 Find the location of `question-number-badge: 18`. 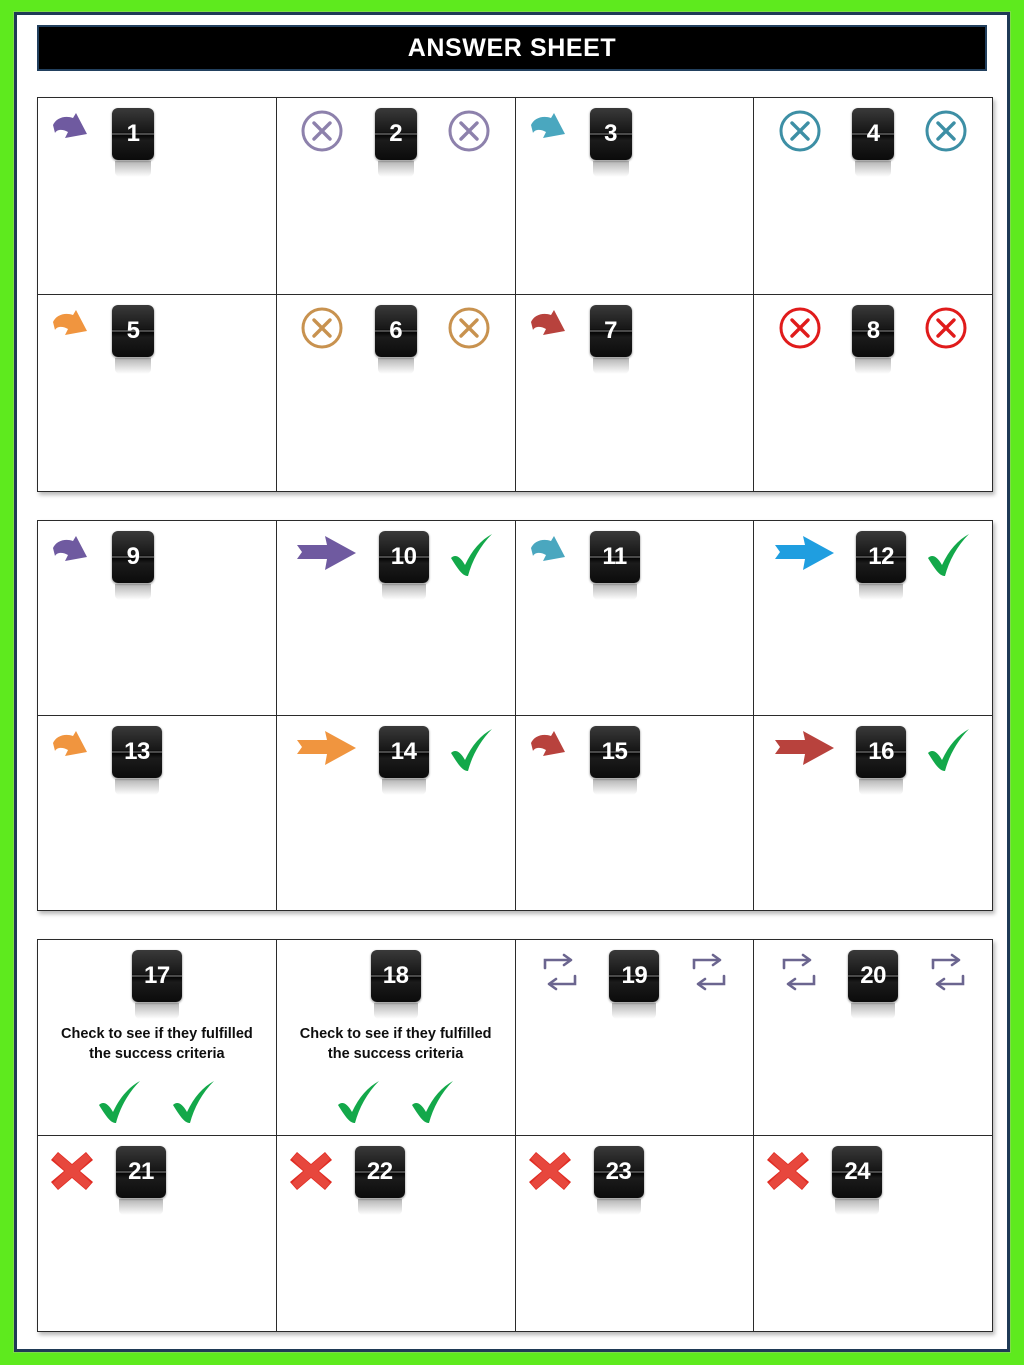

question-number-badge: 18 is located at coordinates (395, 984).